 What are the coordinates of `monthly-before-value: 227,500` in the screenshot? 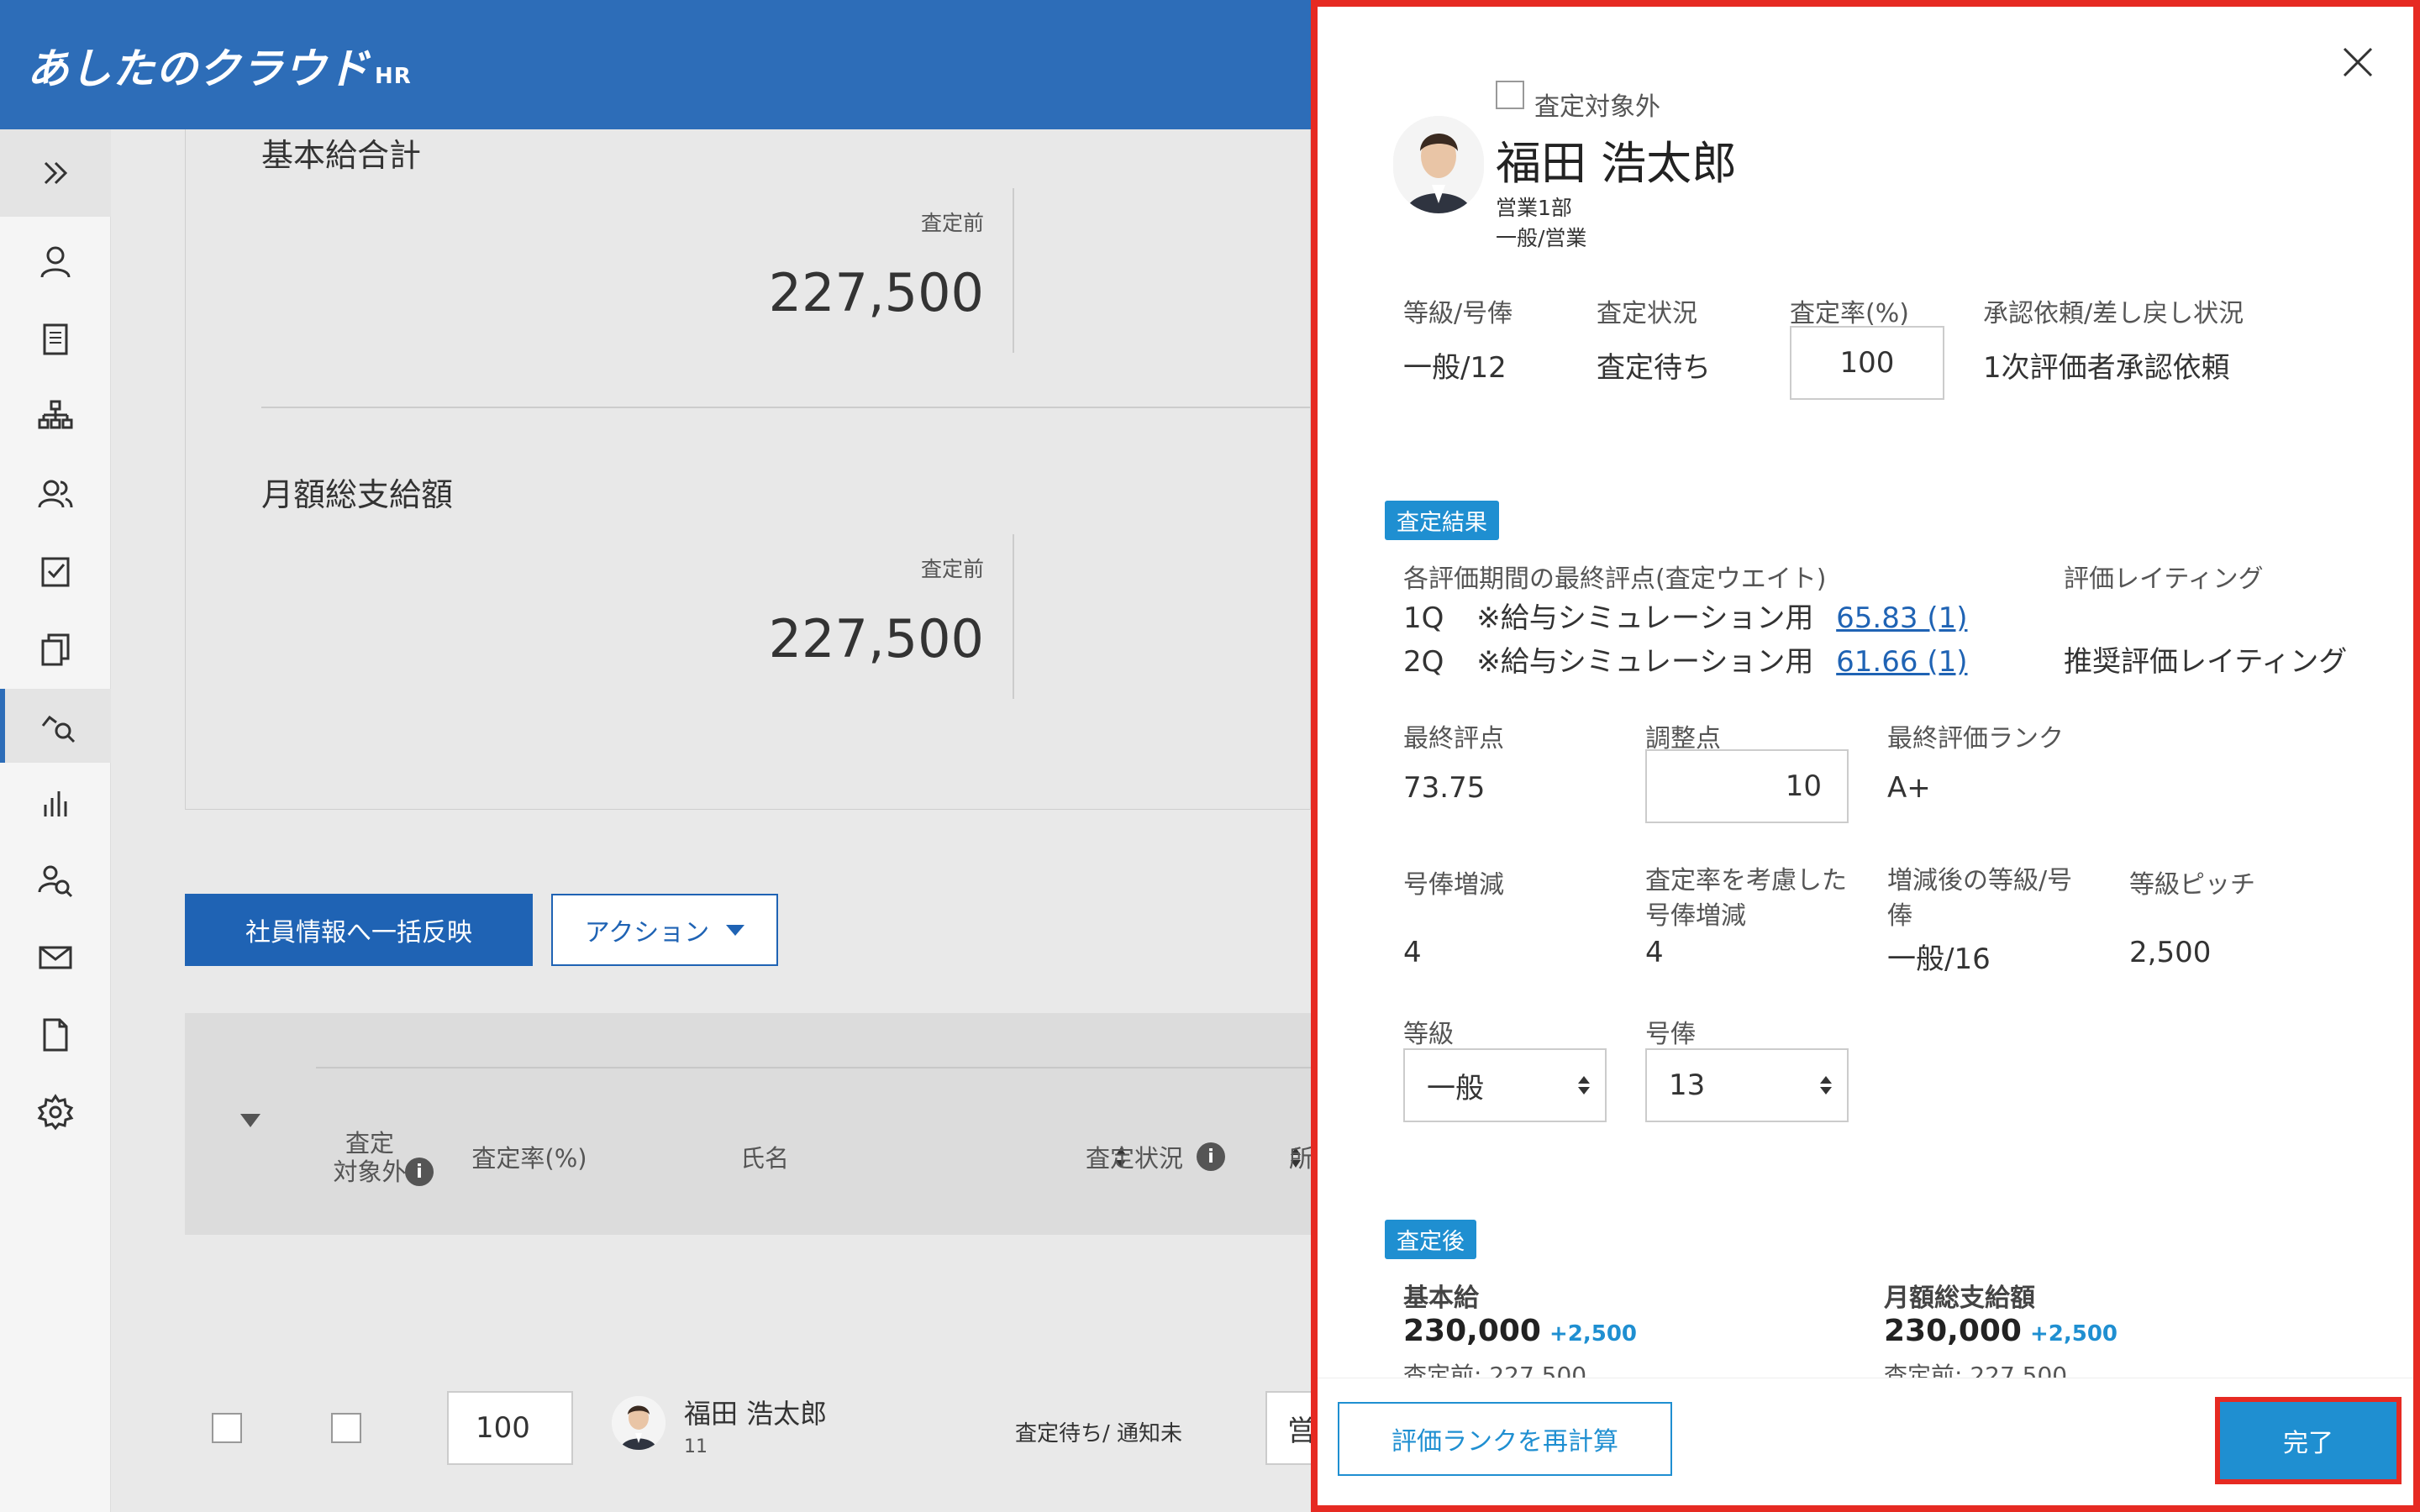 It's located at (876, 638).